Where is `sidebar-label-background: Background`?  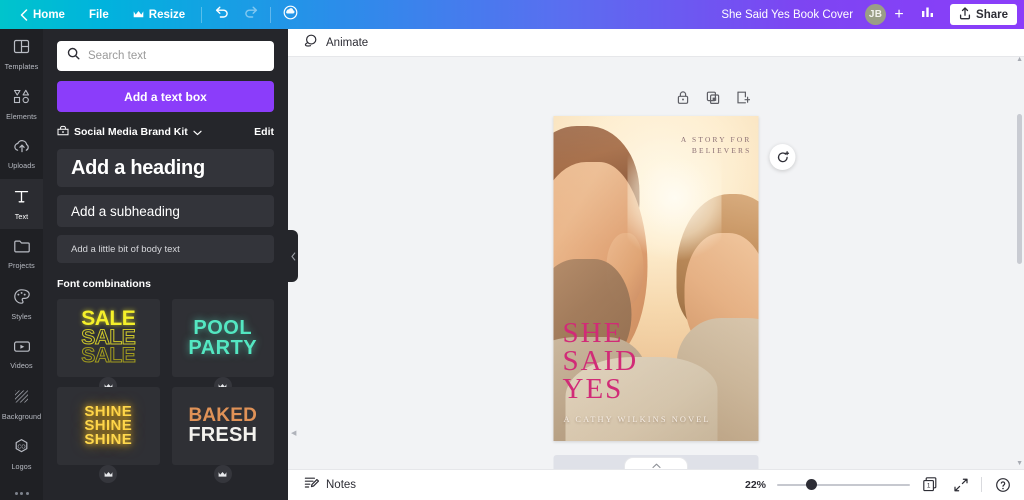
sidebar-label-background: Background is located at coordinates (21, 416).